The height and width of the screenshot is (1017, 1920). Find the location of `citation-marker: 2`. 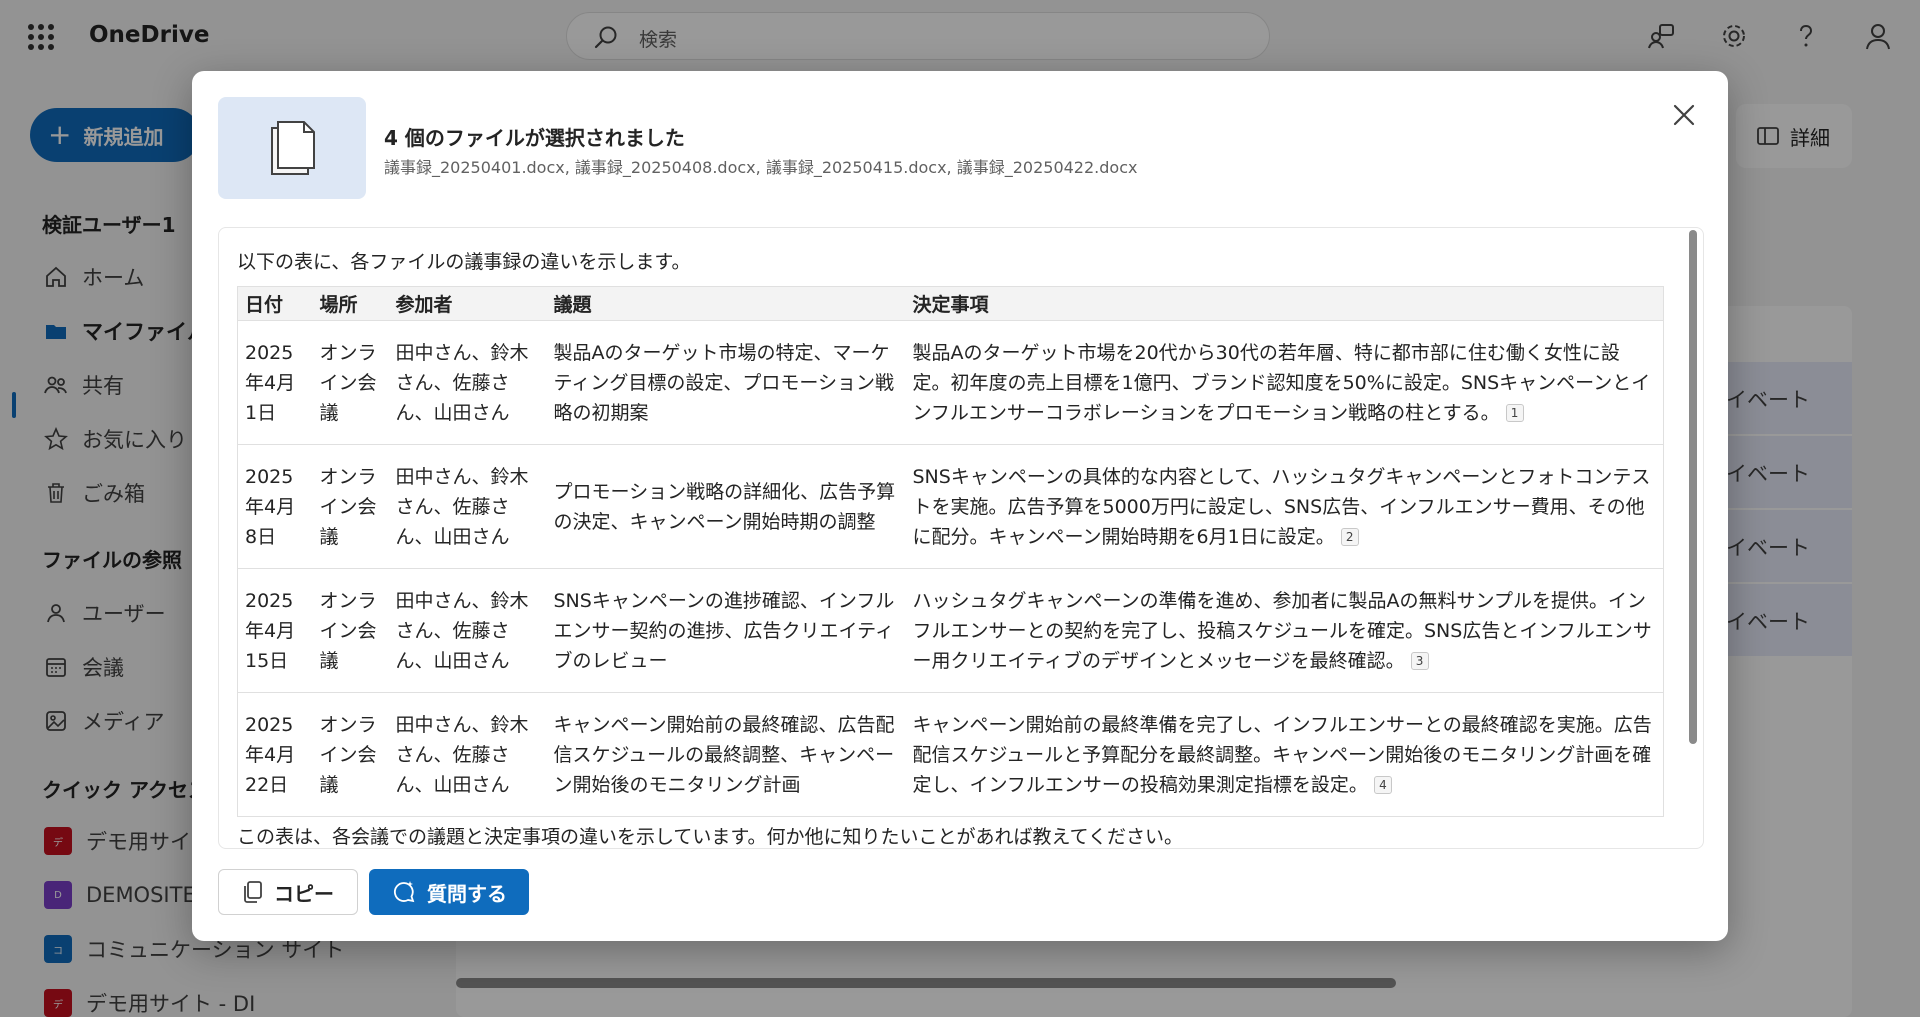

citation-marker: 2 is located at coordinates (1349, 536).